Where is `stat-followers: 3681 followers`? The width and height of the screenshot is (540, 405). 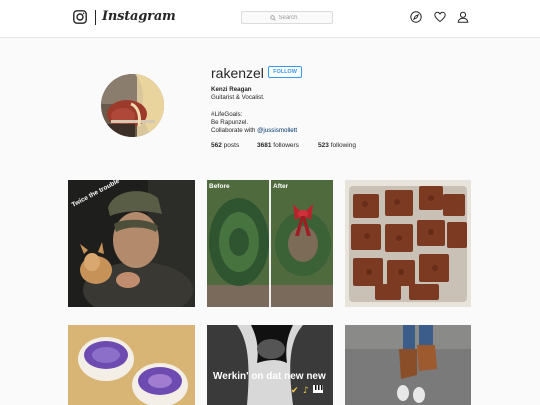
stat-followers: 3681 followers is located at coordinates (287, 145).